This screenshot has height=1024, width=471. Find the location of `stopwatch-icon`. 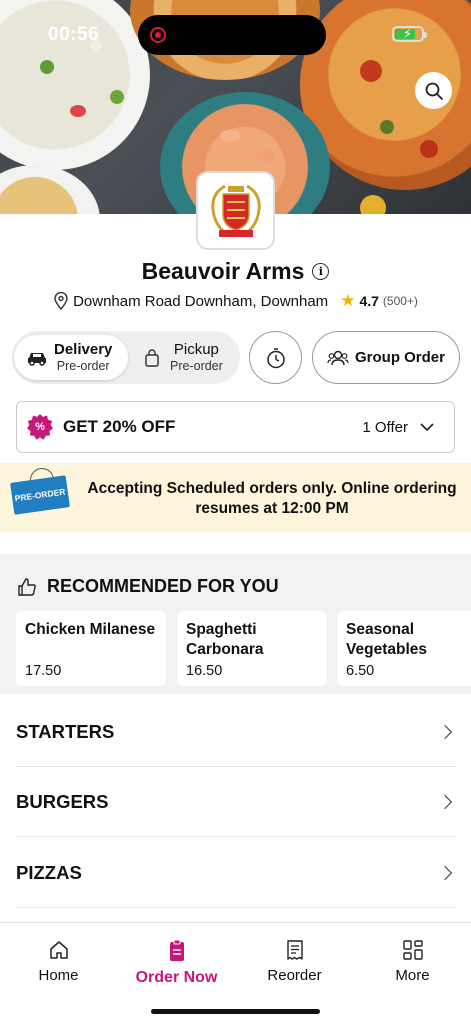

stopwatch-icon is located at coordinates (275, 357).